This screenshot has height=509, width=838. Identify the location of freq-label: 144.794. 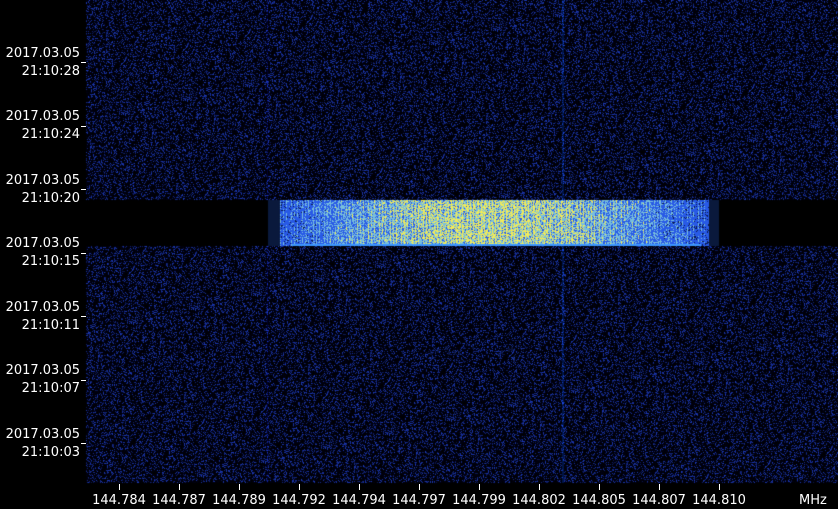
(359, 500).